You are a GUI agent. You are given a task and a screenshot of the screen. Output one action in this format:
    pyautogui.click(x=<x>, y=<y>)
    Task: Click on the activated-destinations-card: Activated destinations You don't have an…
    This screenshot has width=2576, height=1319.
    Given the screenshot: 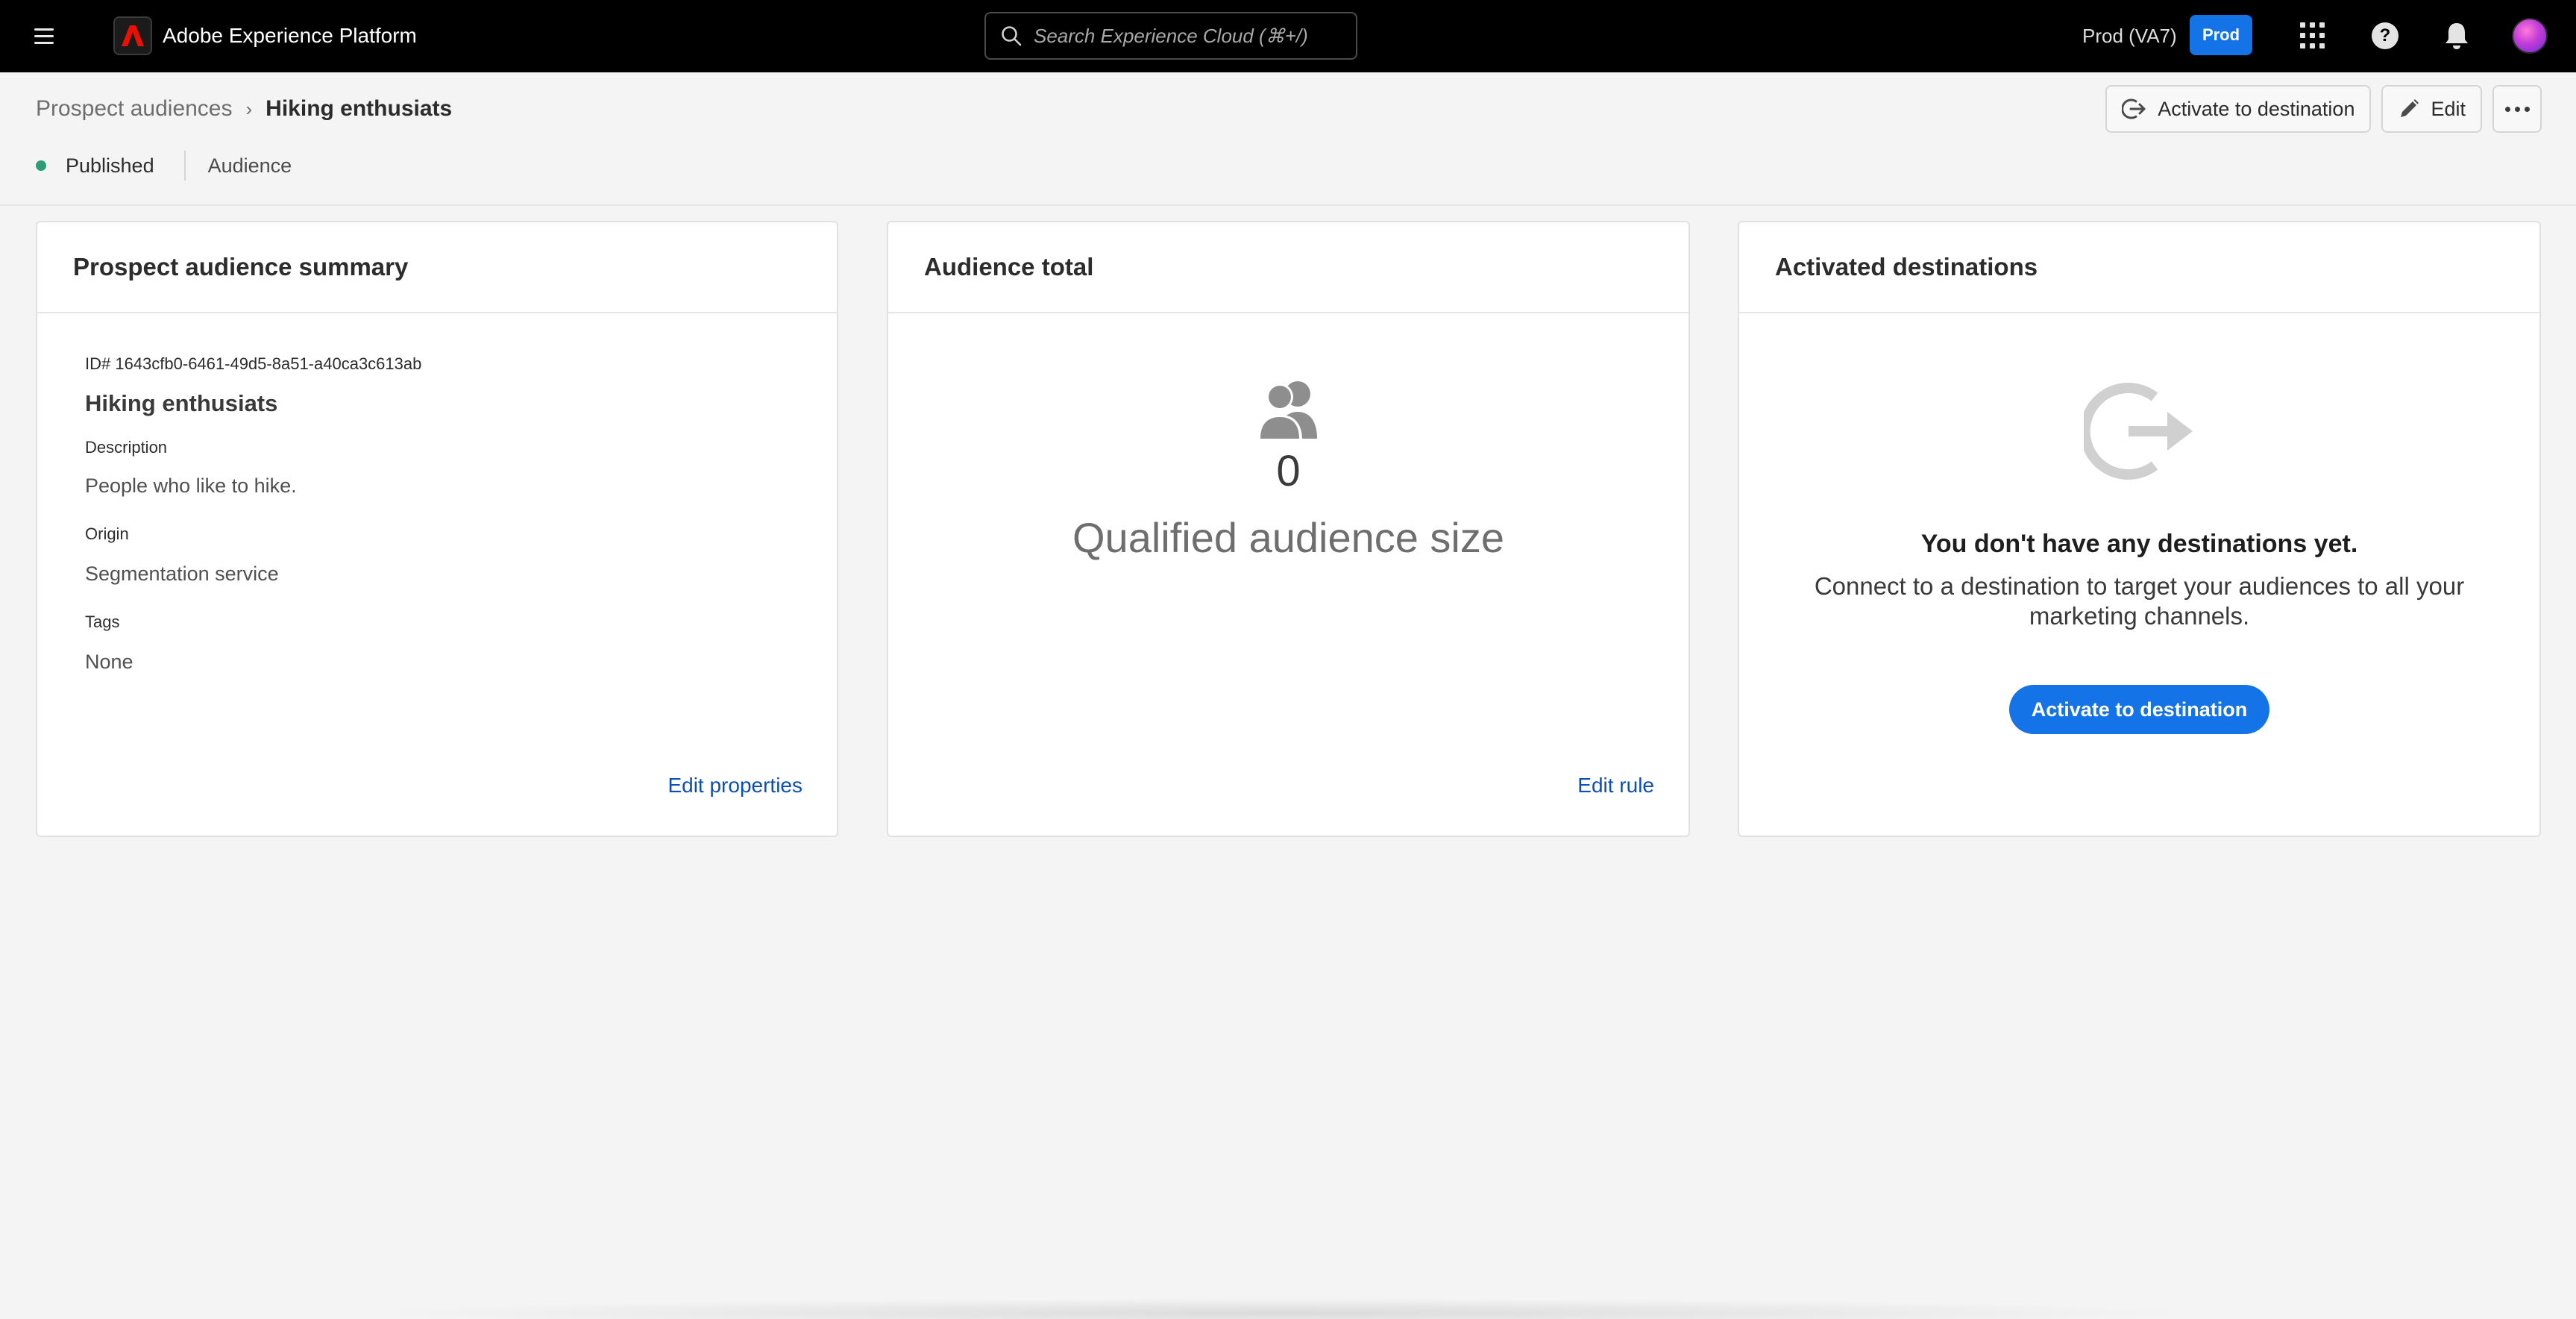 What is the action you would take?
    pyautogui.click(x=2140, y=529)
    